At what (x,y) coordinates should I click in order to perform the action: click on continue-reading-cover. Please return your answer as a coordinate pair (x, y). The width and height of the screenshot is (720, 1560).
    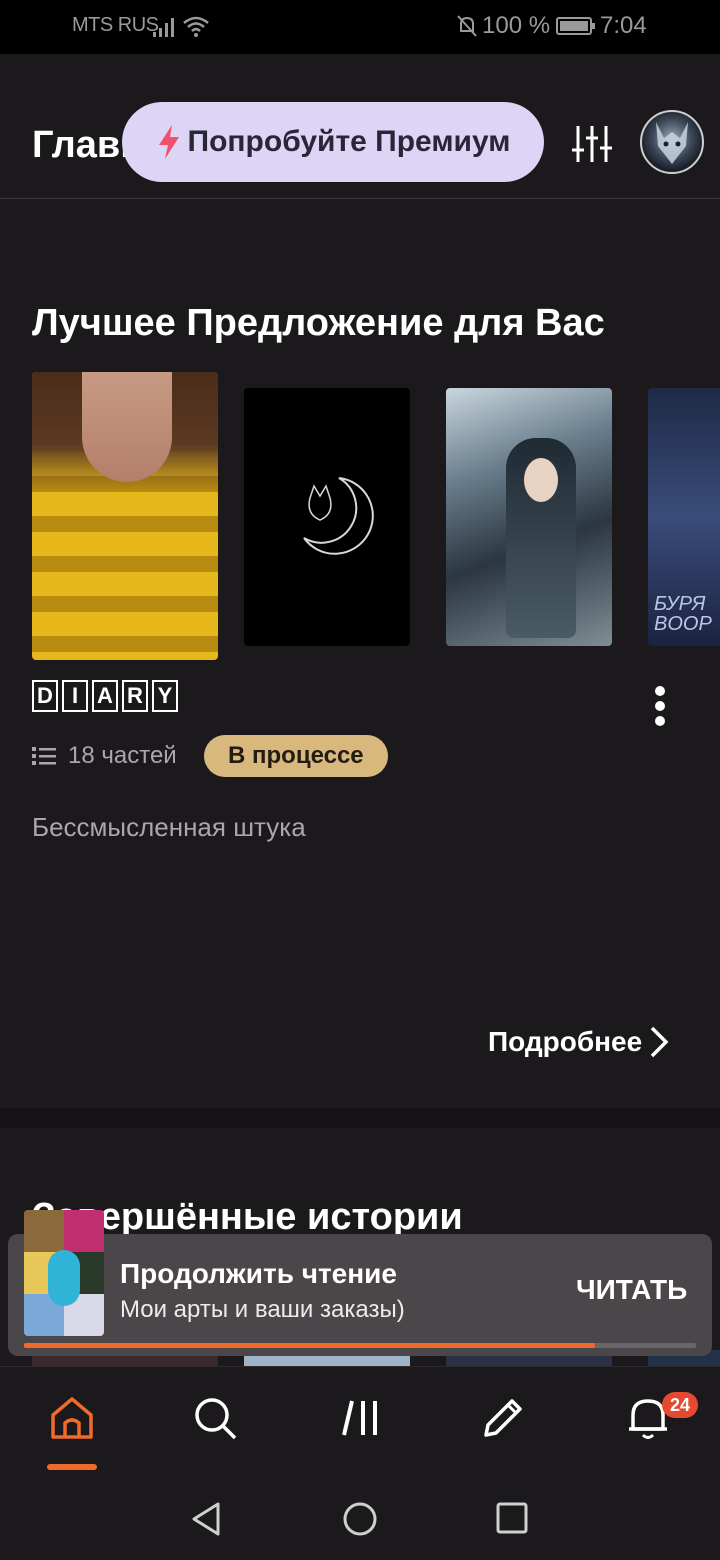
    Looking at the image, I should click on (64, 1273).